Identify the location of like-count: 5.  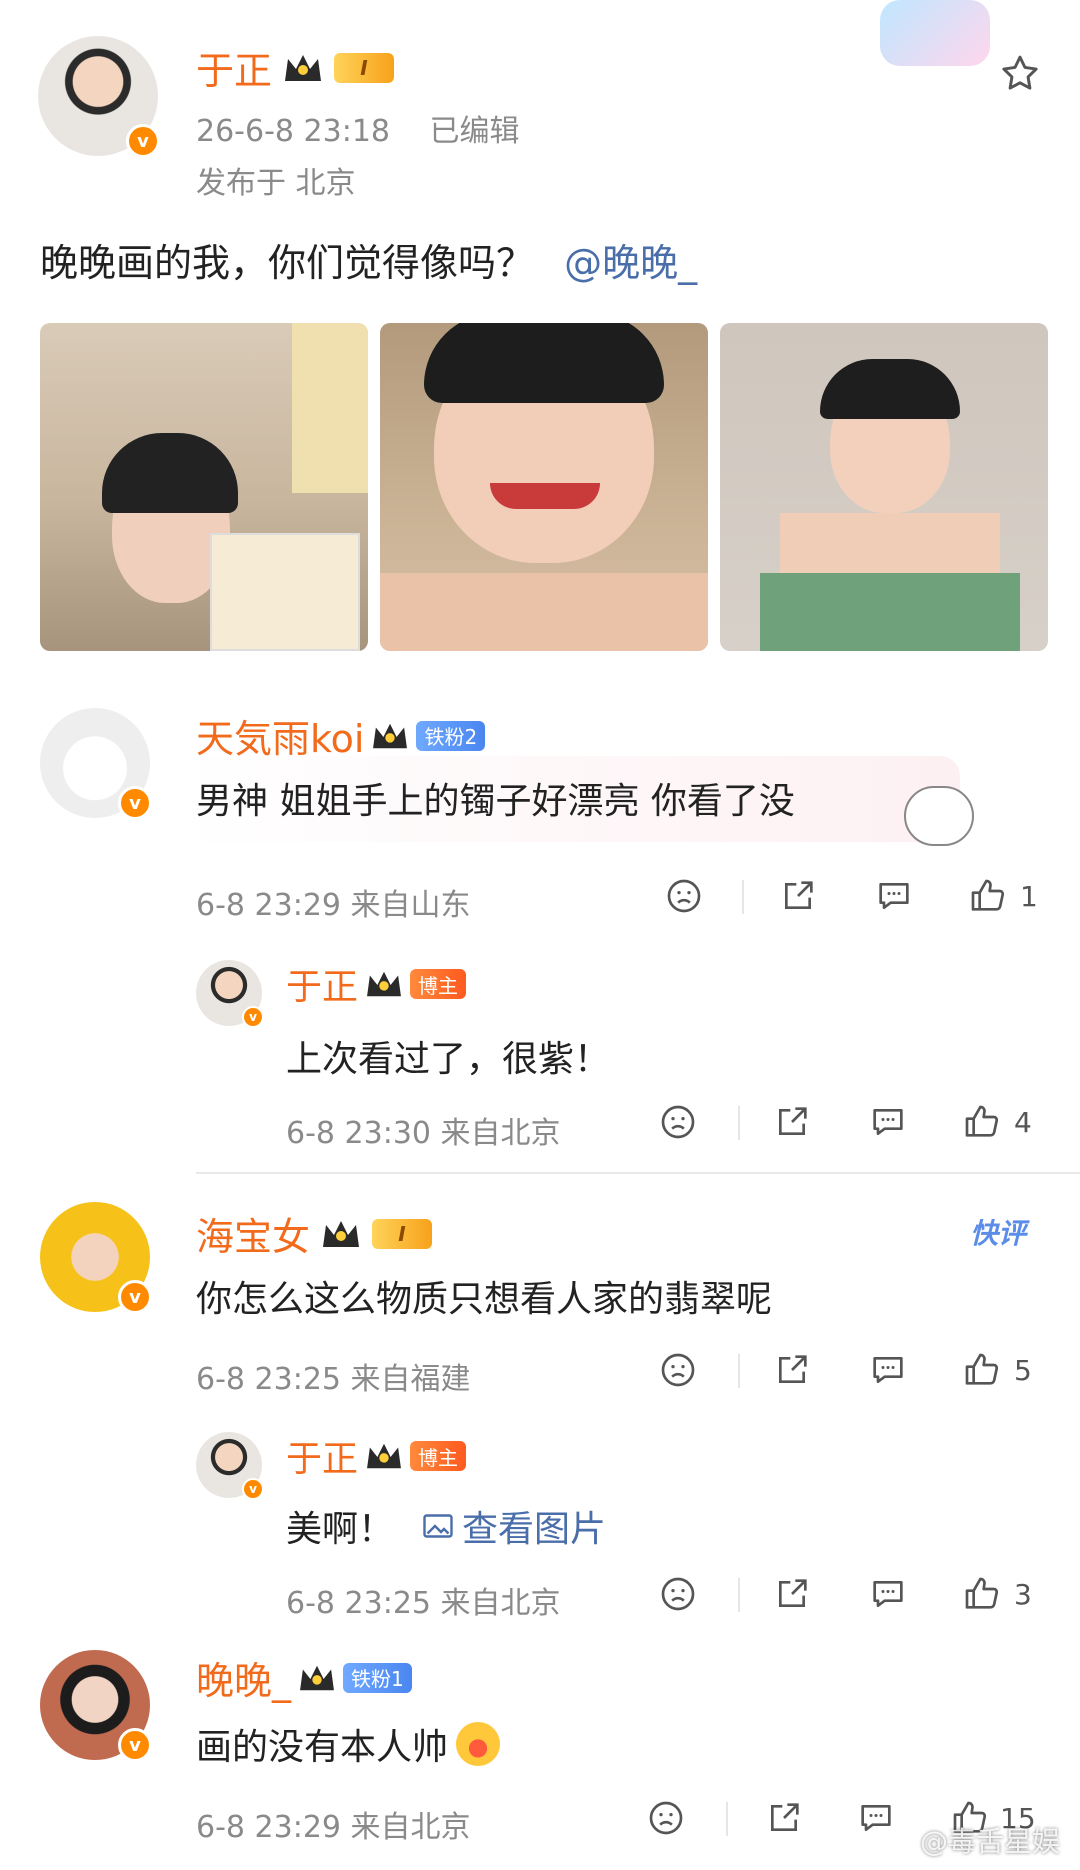
(1023, 1370).